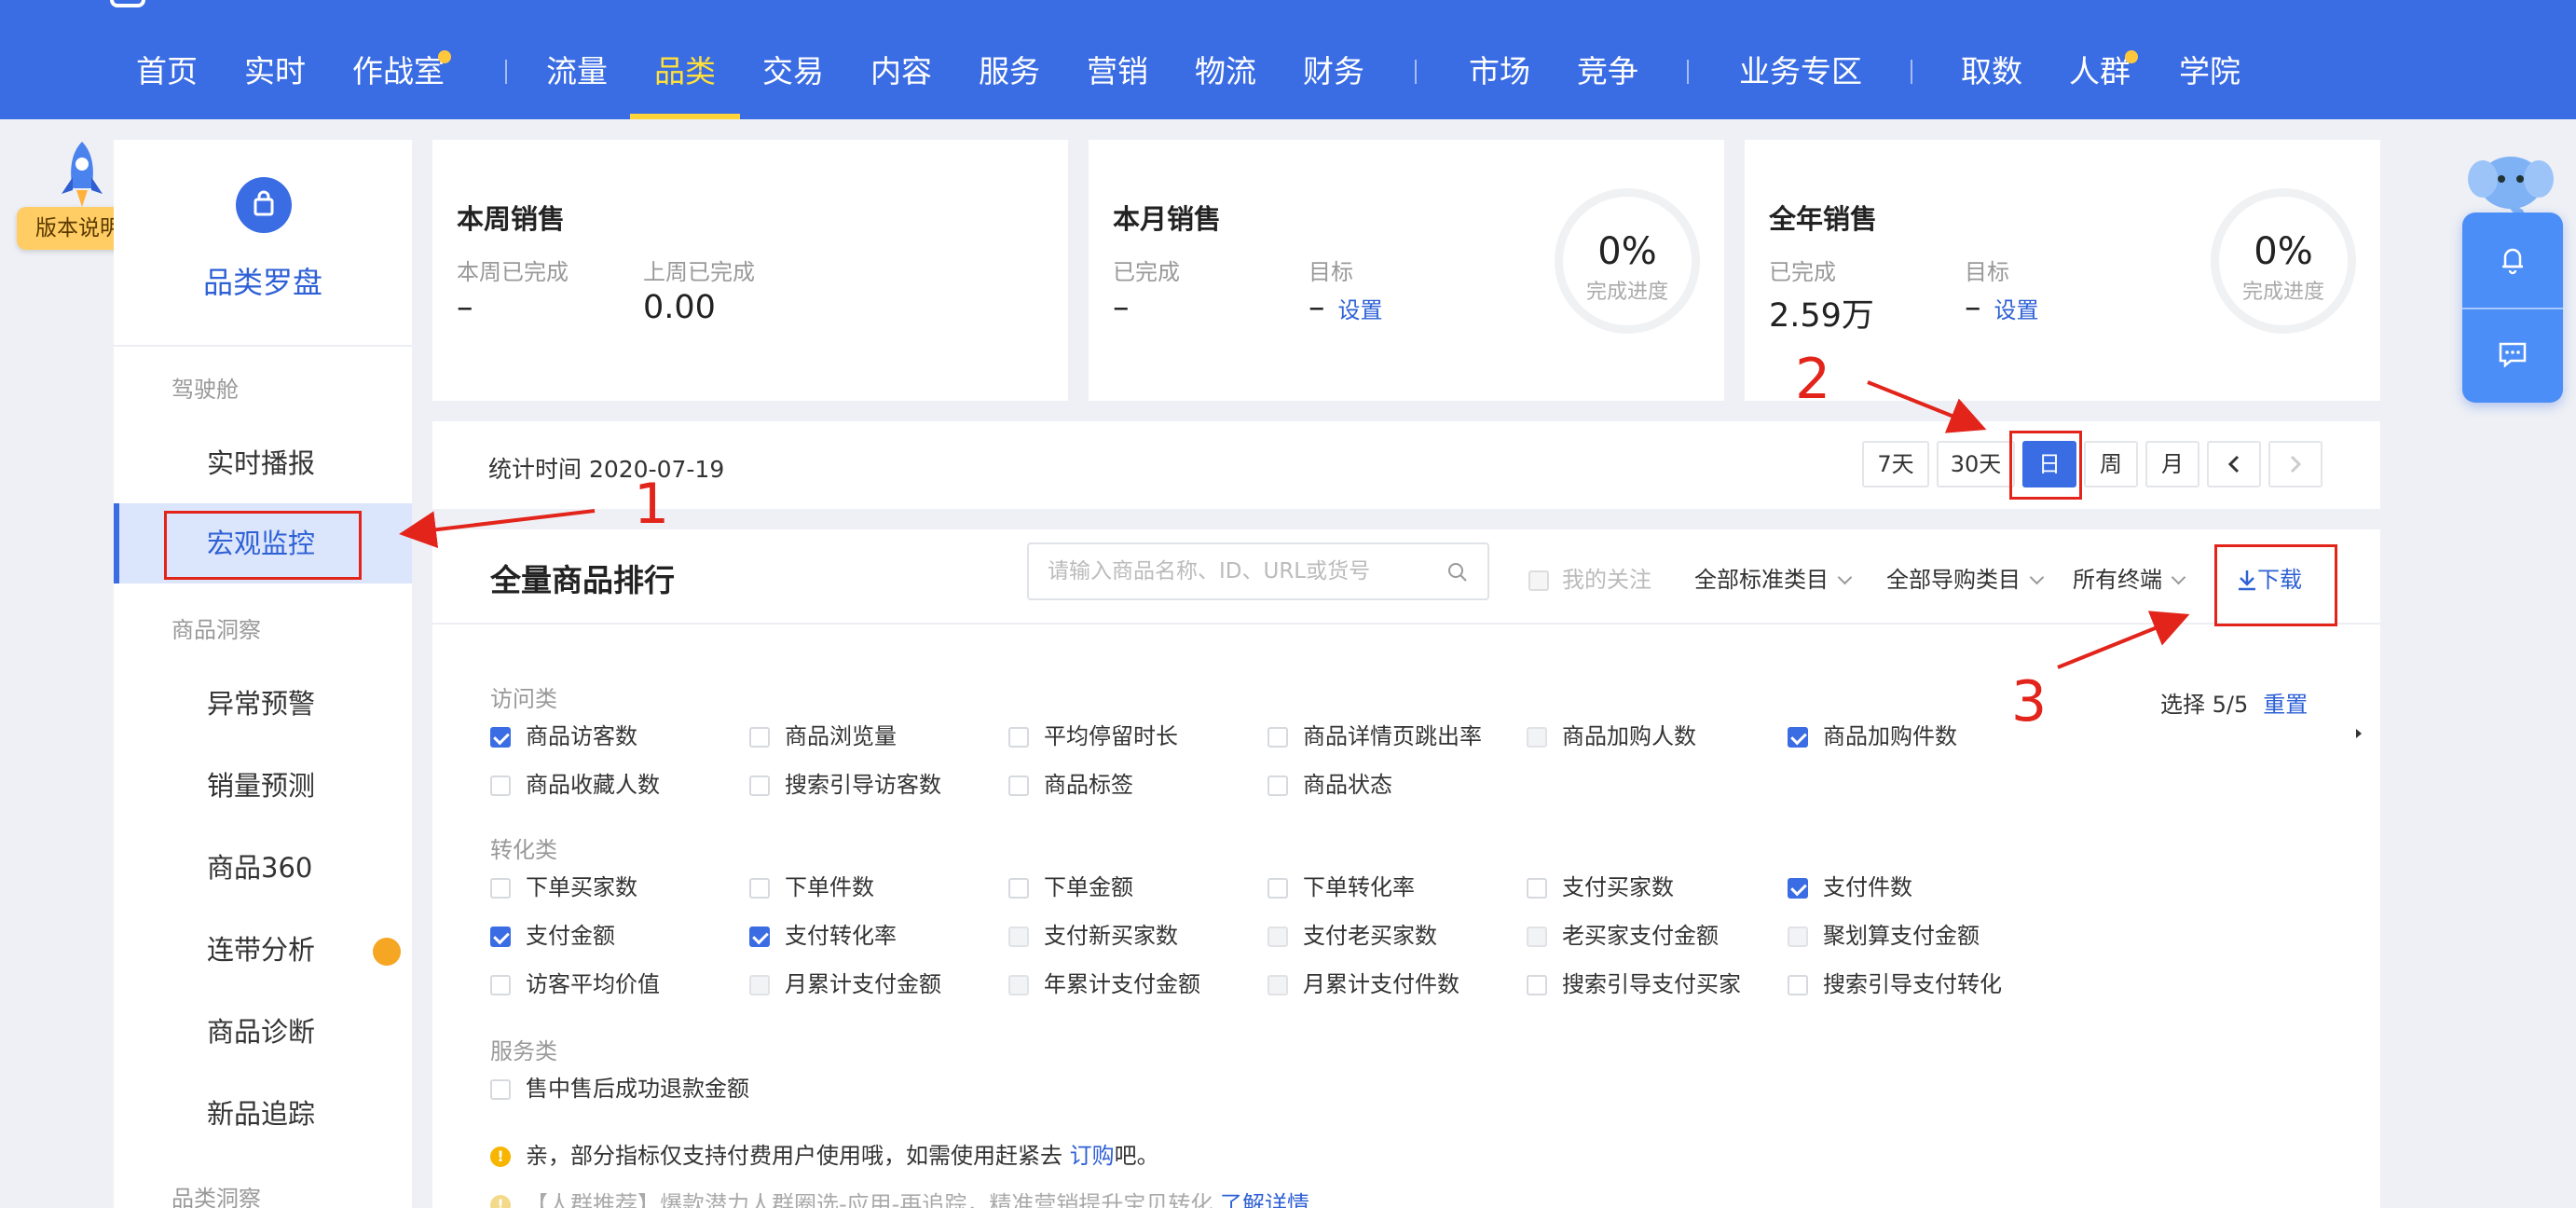  Describe the element at coordinates (511, 219) in the screenshot. I see `card-title: 本周销售` at that location.